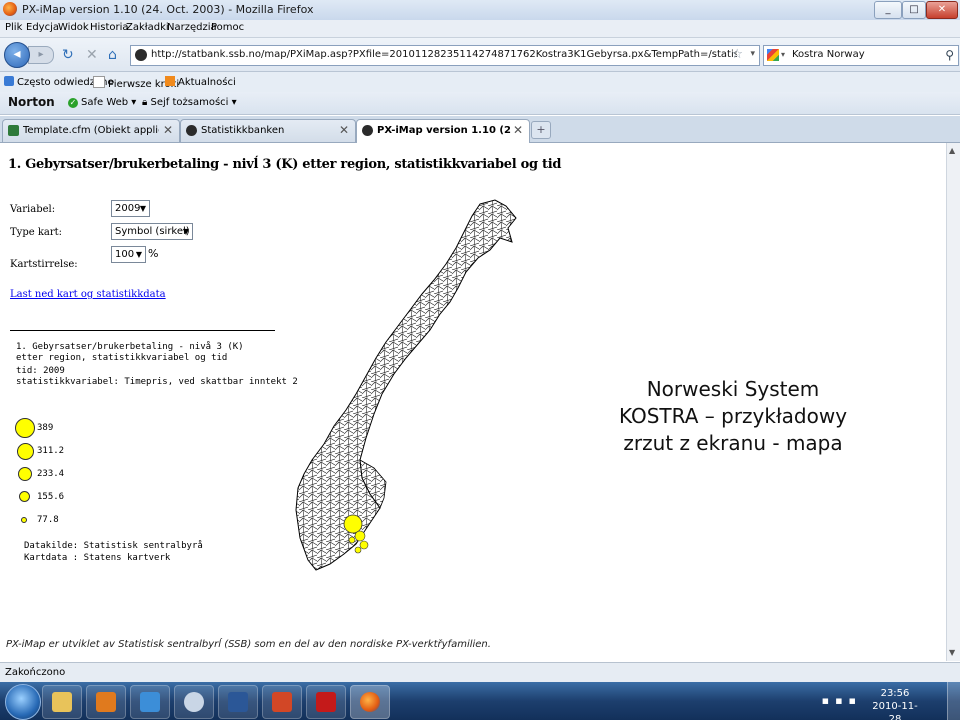 The height and width of the screenshot is (726, 960). I want to click on tab-statistikkbanken: Statistikkbanken ✕, so click(268, 130).